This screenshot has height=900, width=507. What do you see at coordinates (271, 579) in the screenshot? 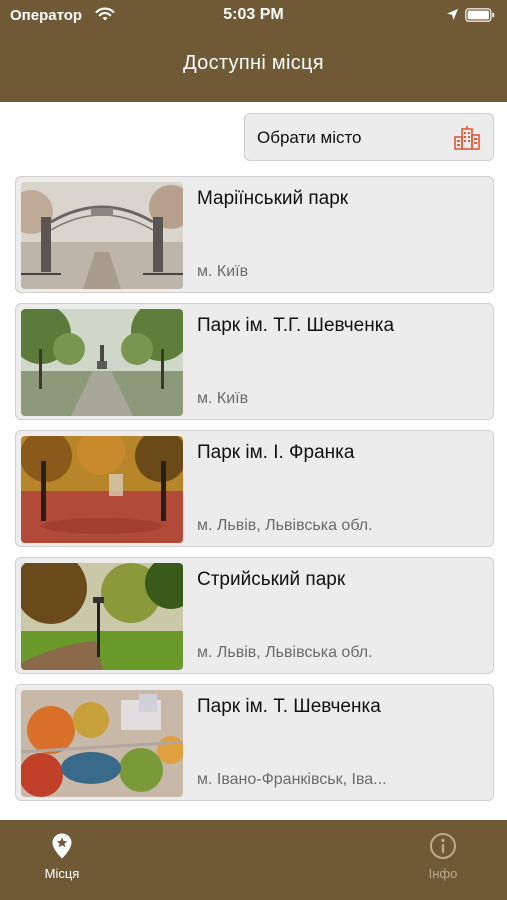
I see `place-title: Стрийський парк` at bounding box center [271, 579].